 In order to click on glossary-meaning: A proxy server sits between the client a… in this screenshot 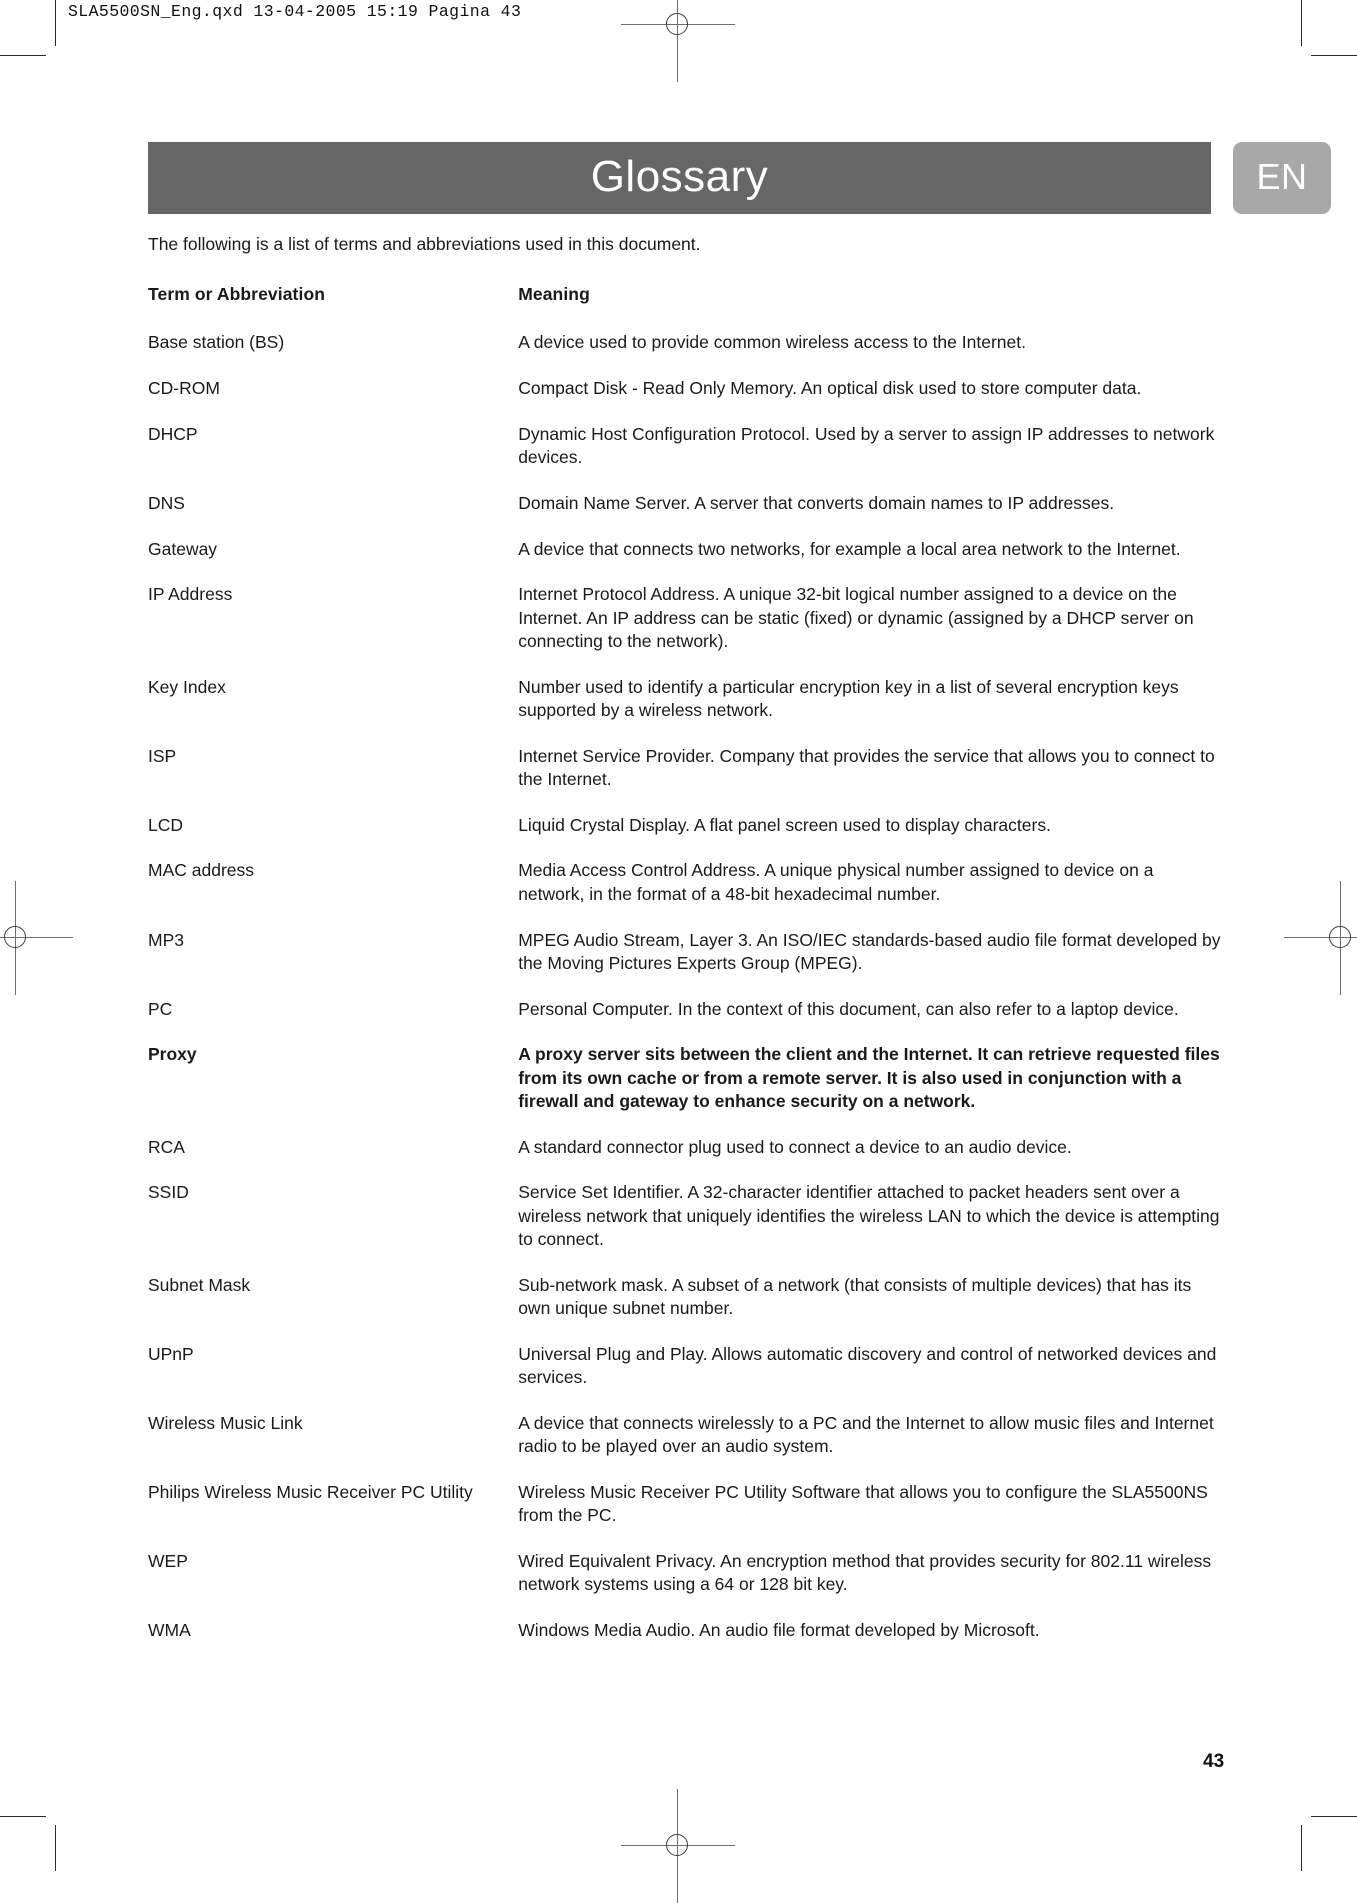, I will do `click(869, 1077)`.